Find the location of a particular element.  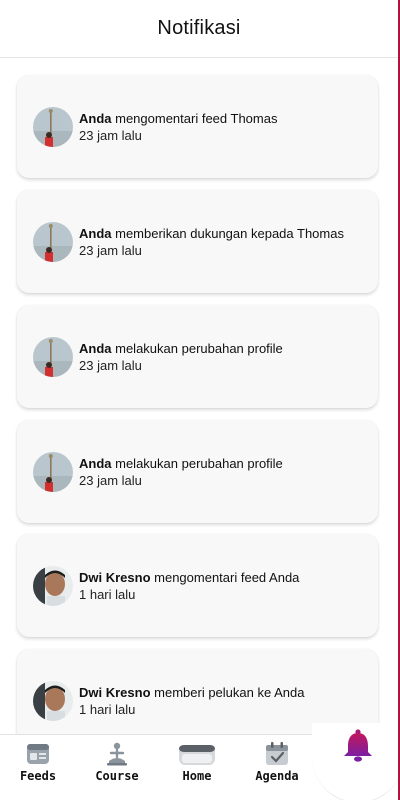

bell-icon is located at coordinates (358, 745).